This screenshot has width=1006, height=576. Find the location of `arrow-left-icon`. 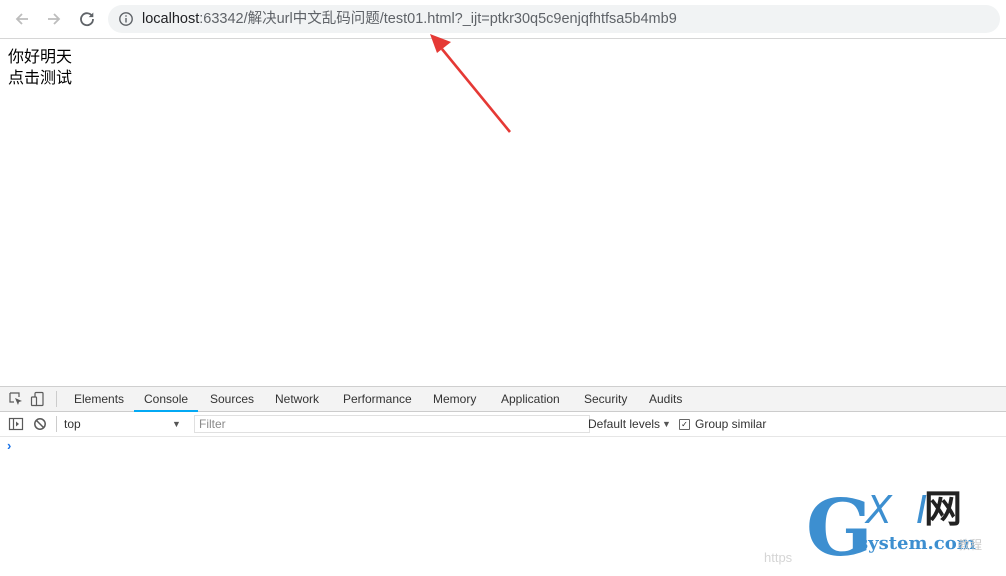

arrow-left-icon is located at coordinates (21, 19).